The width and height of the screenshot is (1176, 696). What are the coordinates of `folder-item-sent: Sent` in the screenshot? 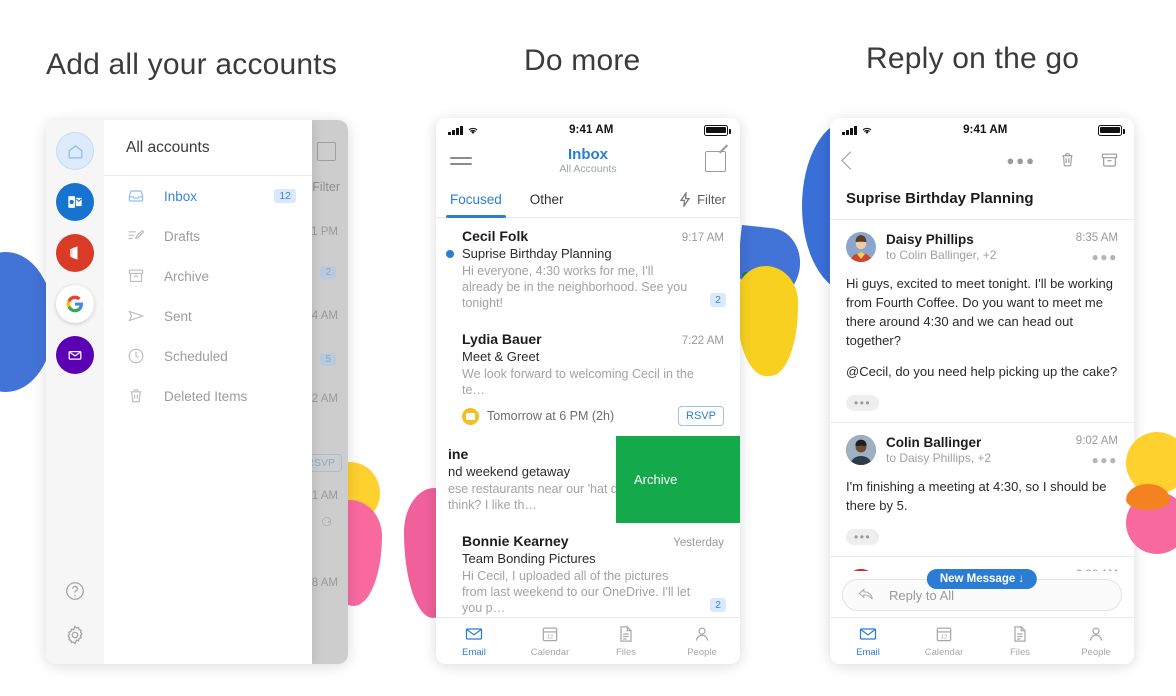 It's located at (208, 316).